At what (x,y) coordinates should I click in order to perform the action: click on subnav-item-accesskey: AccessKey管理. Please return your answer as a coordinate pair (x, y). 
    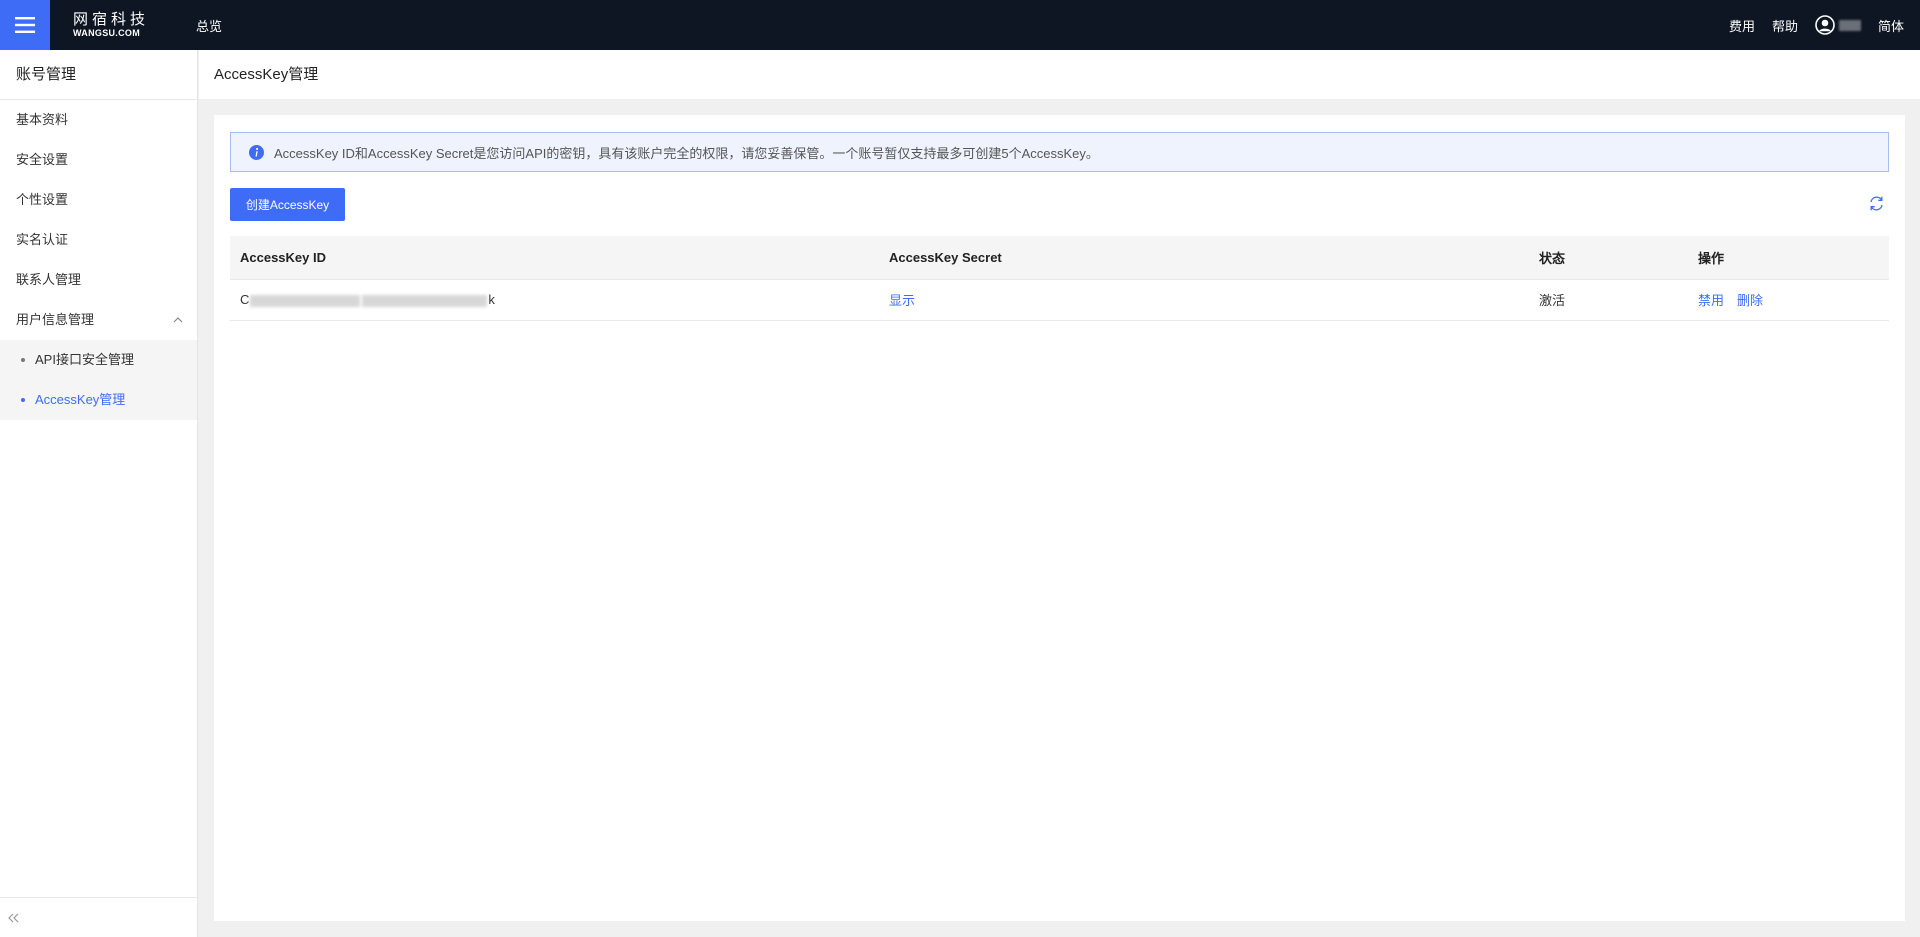
    Looking at the image, I should click on (98, 400).